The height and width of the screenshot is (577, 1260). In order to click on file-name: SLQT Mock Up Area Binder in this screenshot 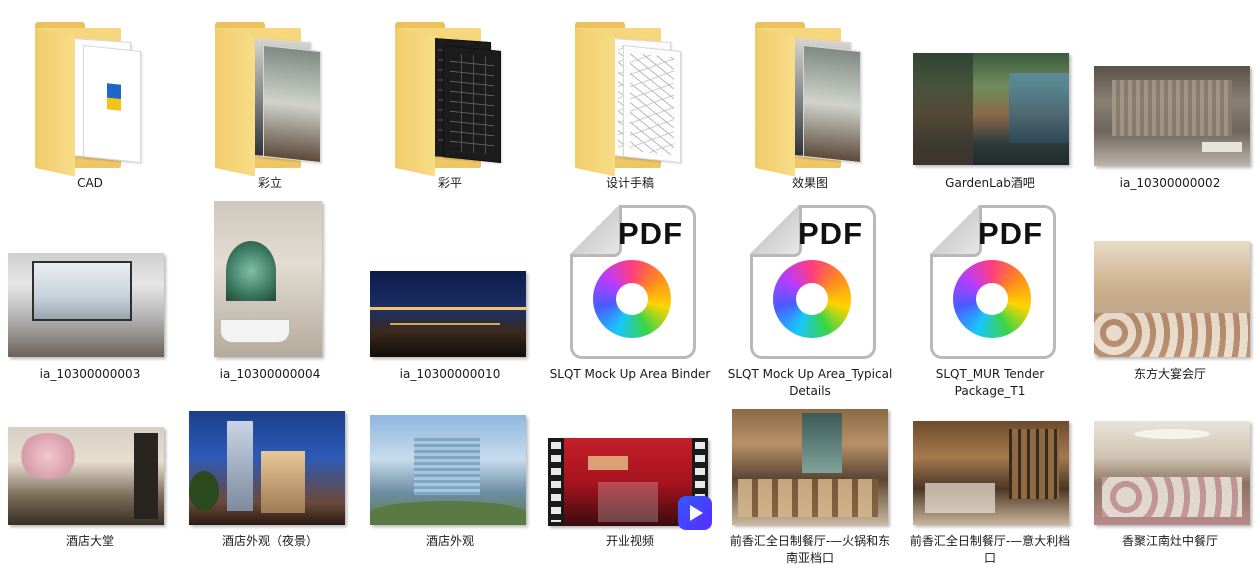, I will do `click(630, 374)`.